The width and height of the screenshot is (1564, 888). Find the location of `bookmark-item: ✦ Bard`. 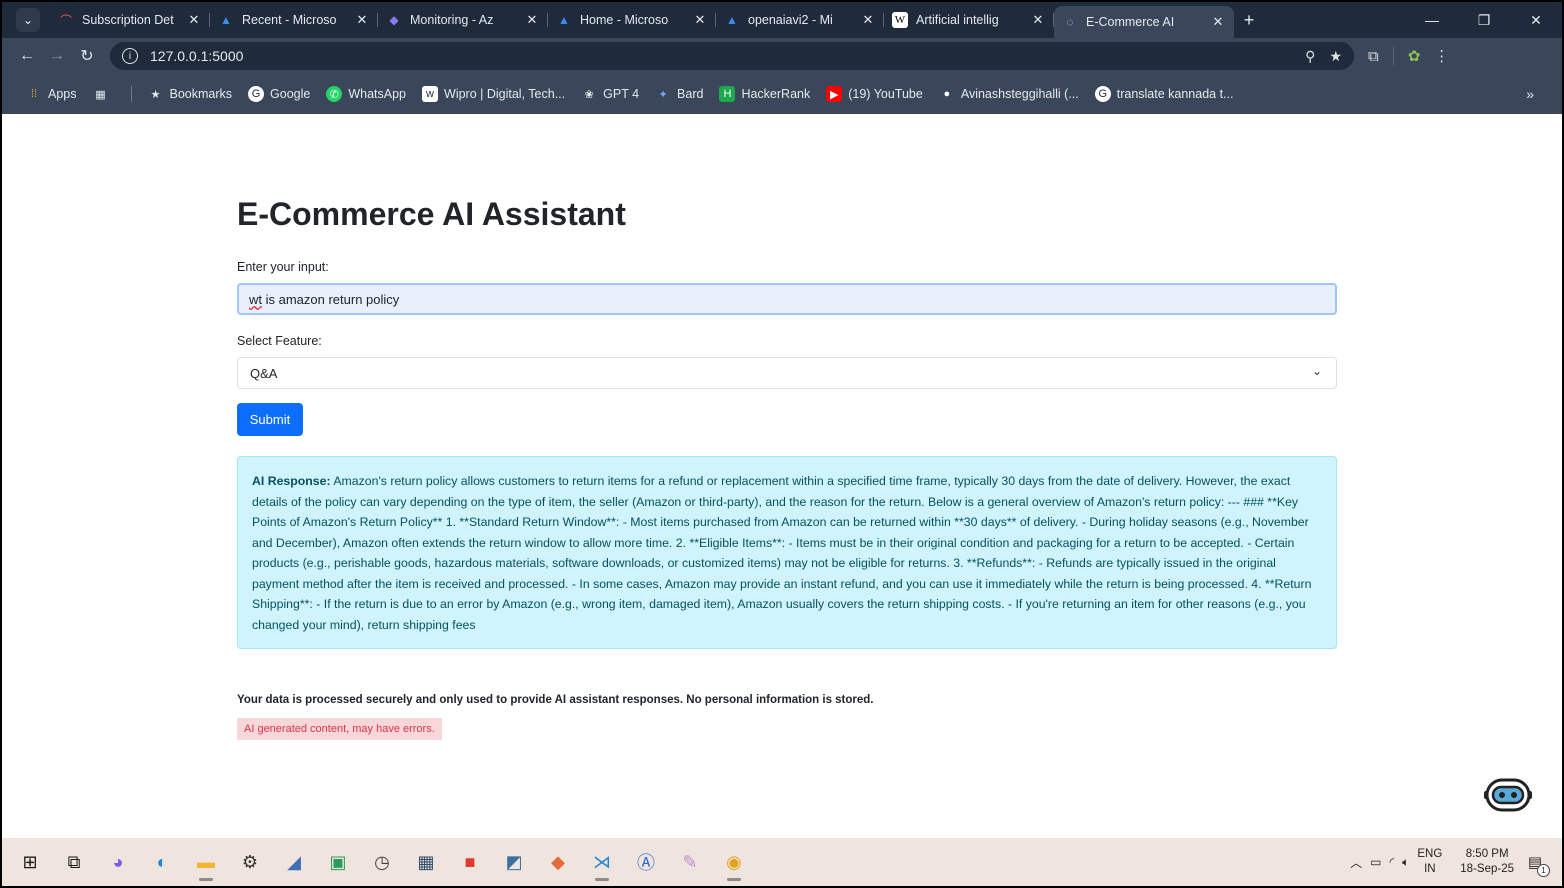

bookmark-item: ✦ Bard is located at coordinates (679, 94).